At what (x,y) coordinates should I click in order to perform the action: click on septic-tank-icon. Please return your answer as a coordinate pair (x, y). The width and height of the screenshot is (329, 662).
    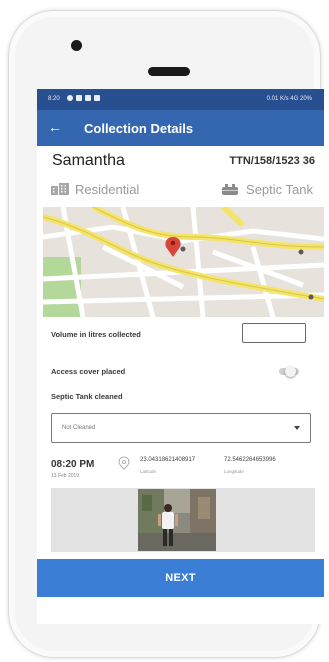
    Looking at the image, I should click on (230, 189).